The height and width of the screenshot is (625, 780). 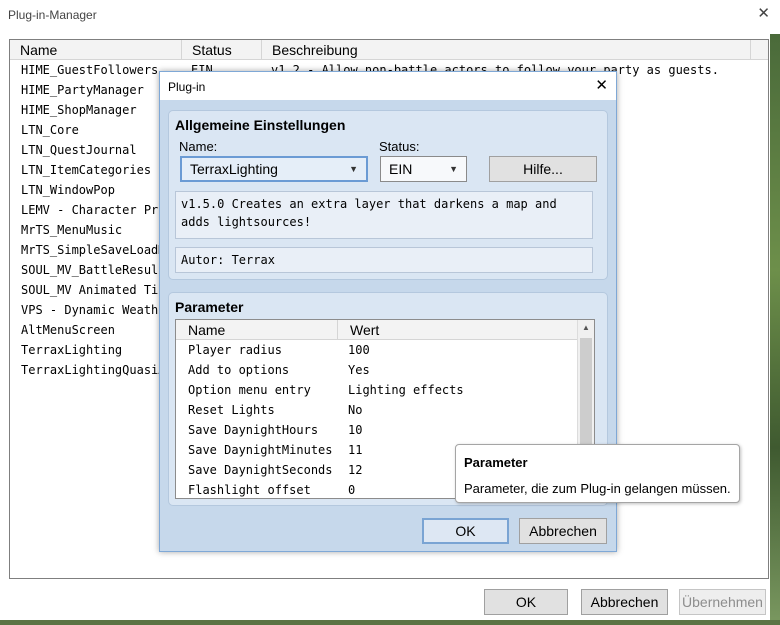 I want to click on window-title: Plug-in-Manager, so click(x=52, y=15).